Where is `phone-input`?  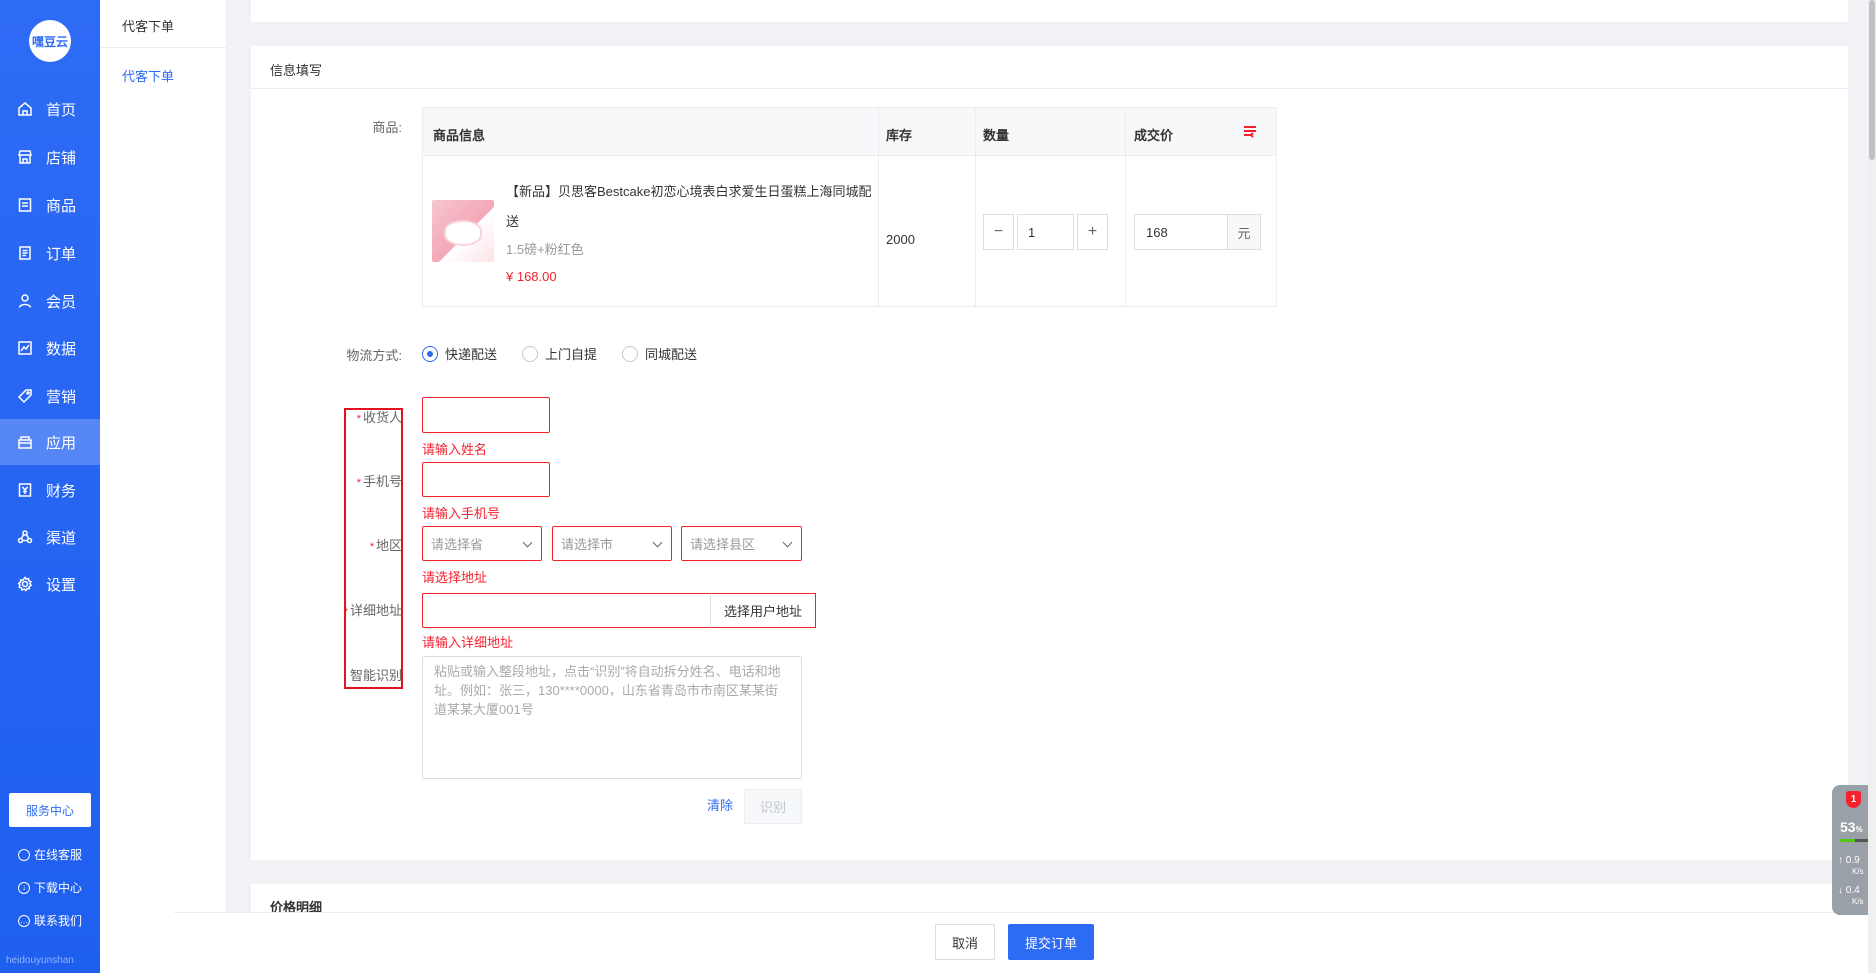 phone-input is located at coordinates (486, 479).